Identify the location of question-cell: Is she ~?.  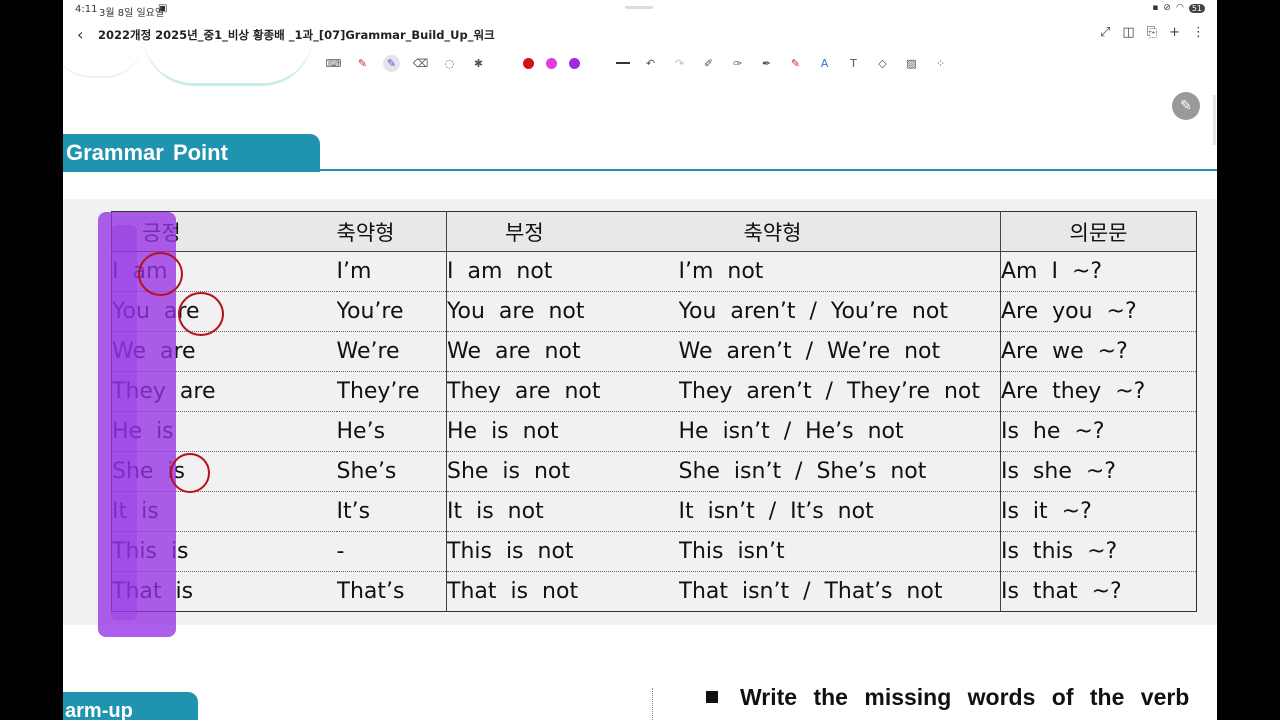
(1098, 471).